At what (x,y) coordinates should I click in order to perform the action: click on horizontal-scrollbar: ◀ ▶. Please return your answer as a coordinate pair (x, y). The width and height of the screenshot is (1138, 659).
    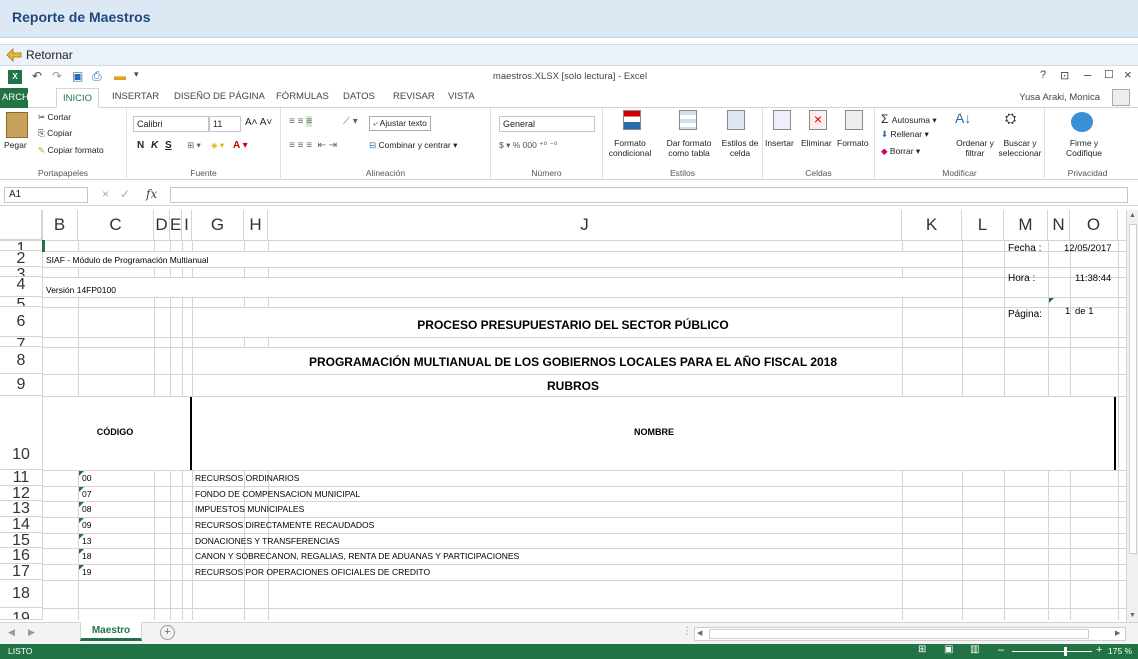
    Looking at the image, I should click on (910, 634).